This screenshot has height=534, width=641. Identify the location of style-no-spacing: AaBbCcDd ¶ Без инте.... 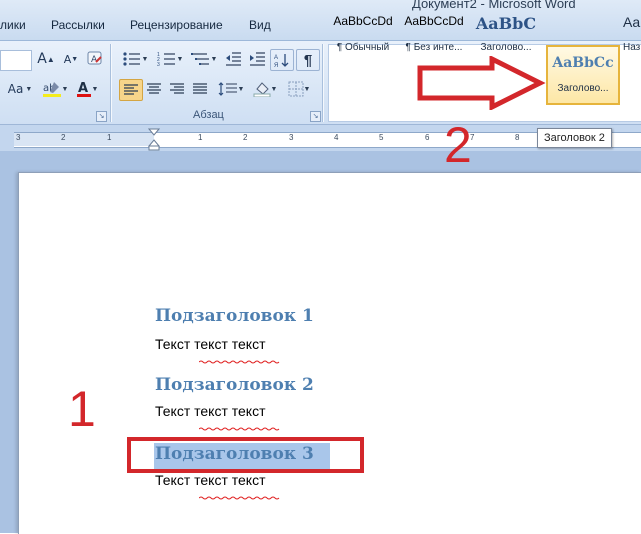
(434, 33).